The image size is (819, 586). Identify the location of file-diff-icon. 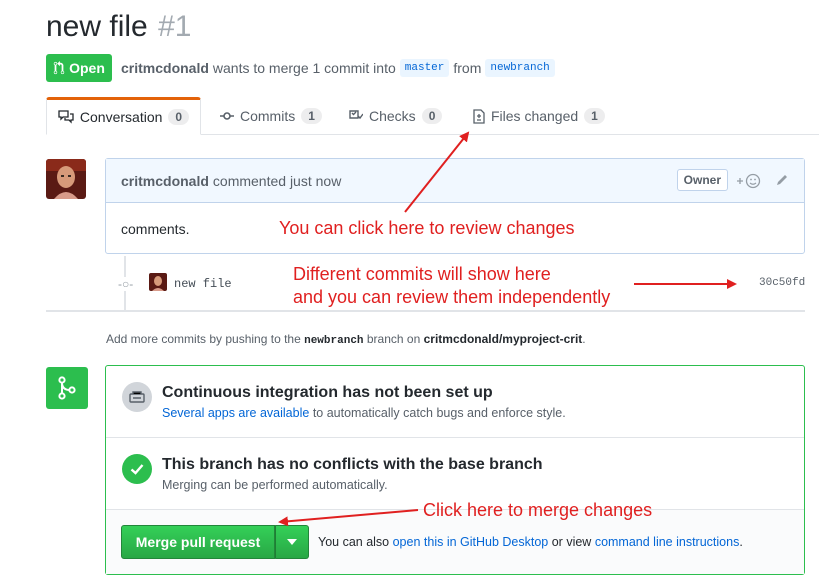
(479, 116).